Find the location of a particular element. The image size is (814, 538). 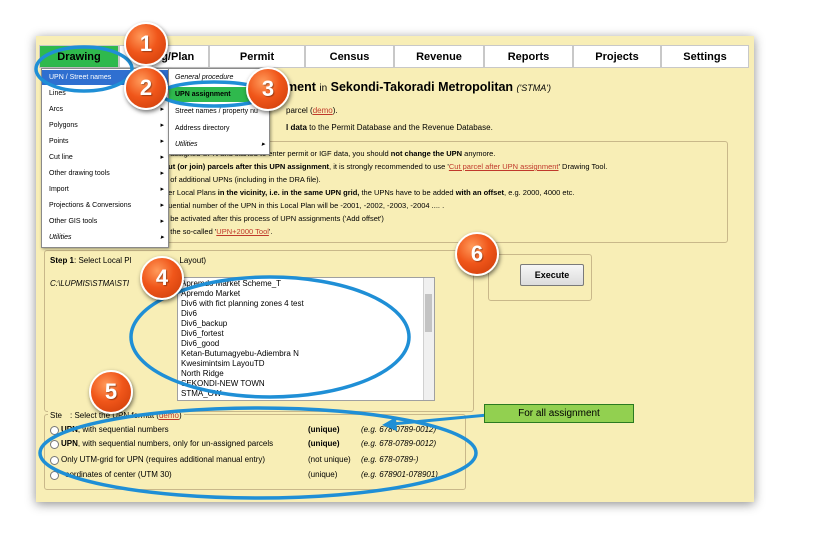

highlight-ellipse-drawing is located at coordinates (84, 69).